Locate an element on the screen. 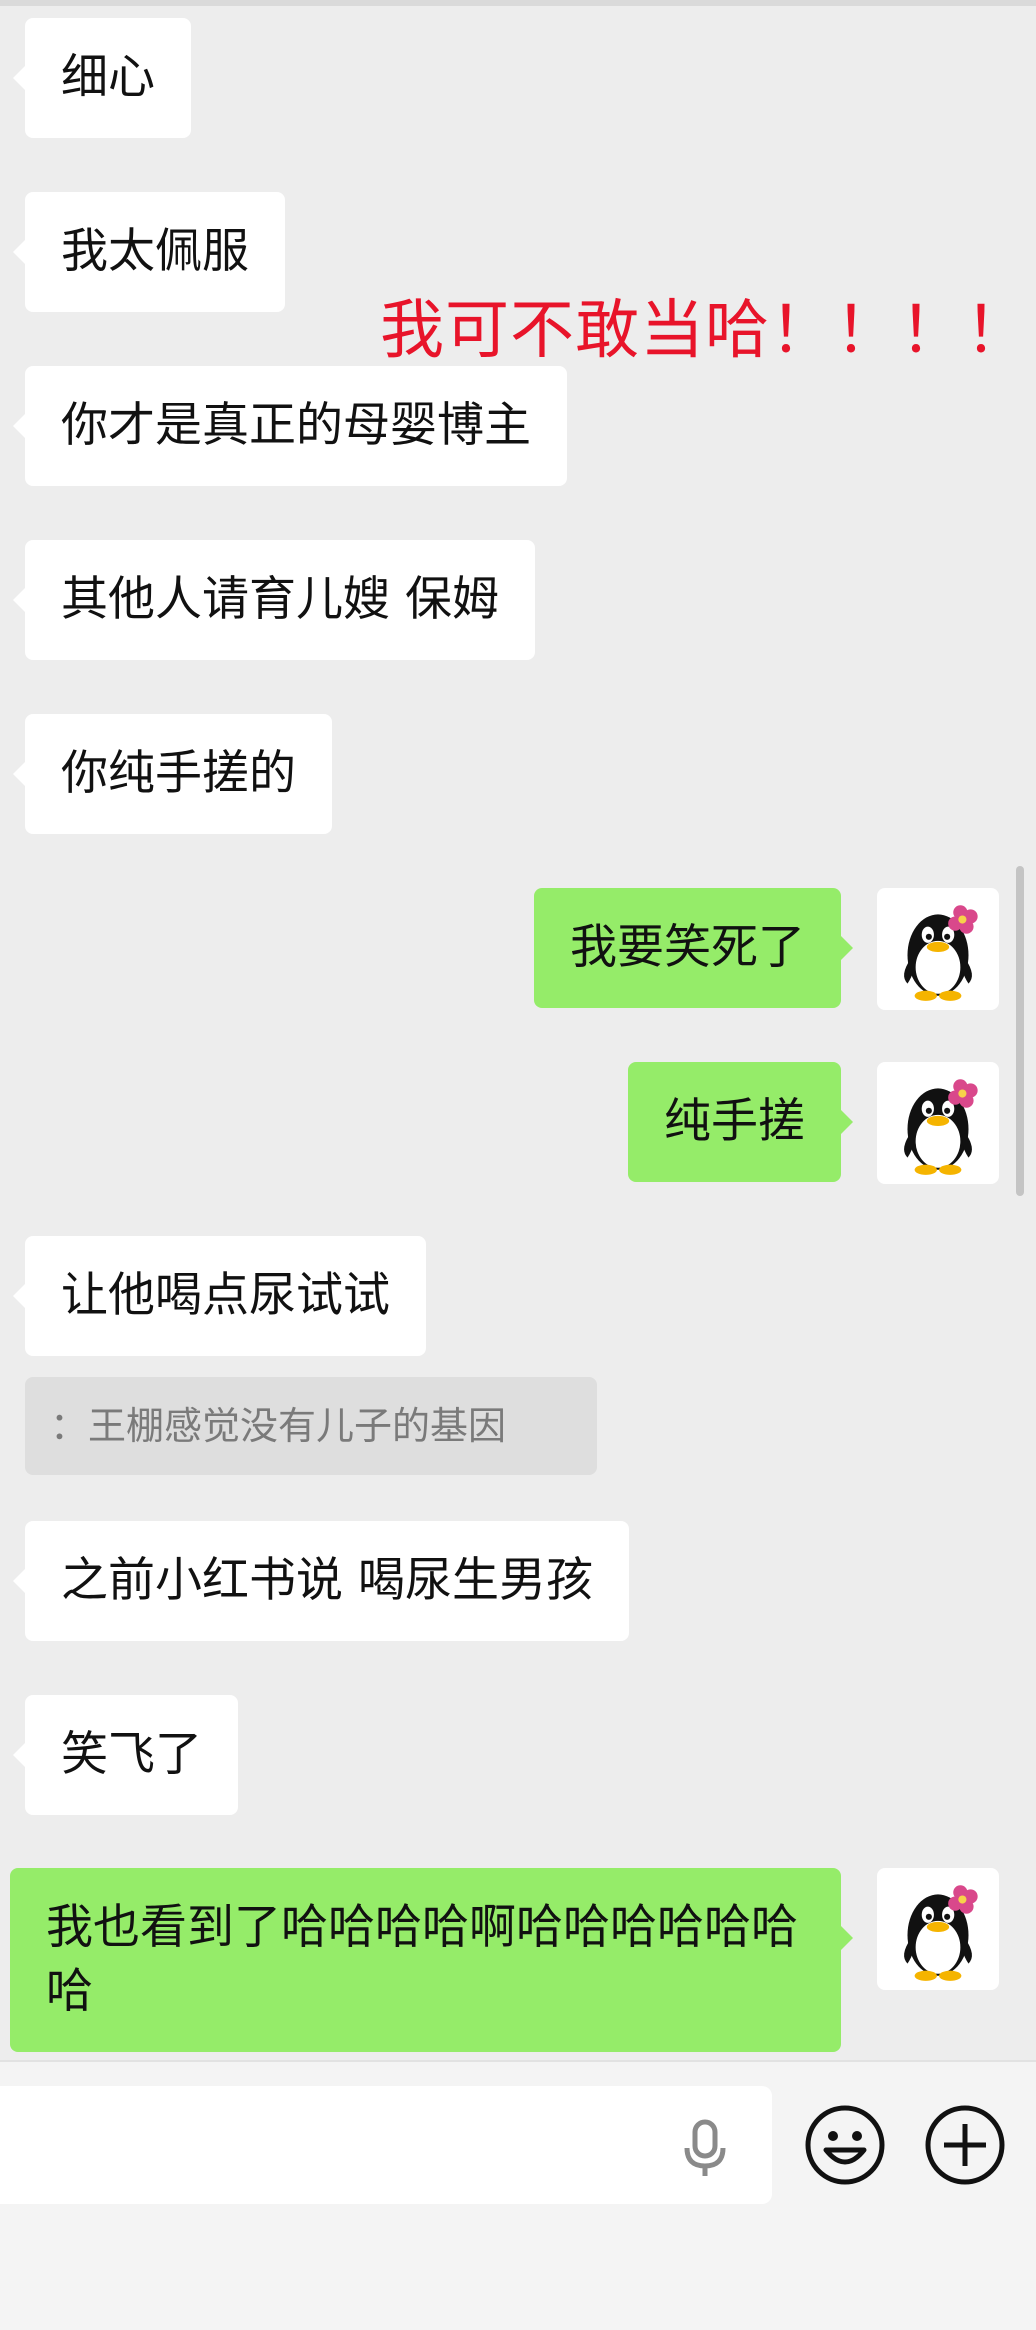  message-bubble-received: 让他喝点尿试试 is located at coordinates (219, 1296).